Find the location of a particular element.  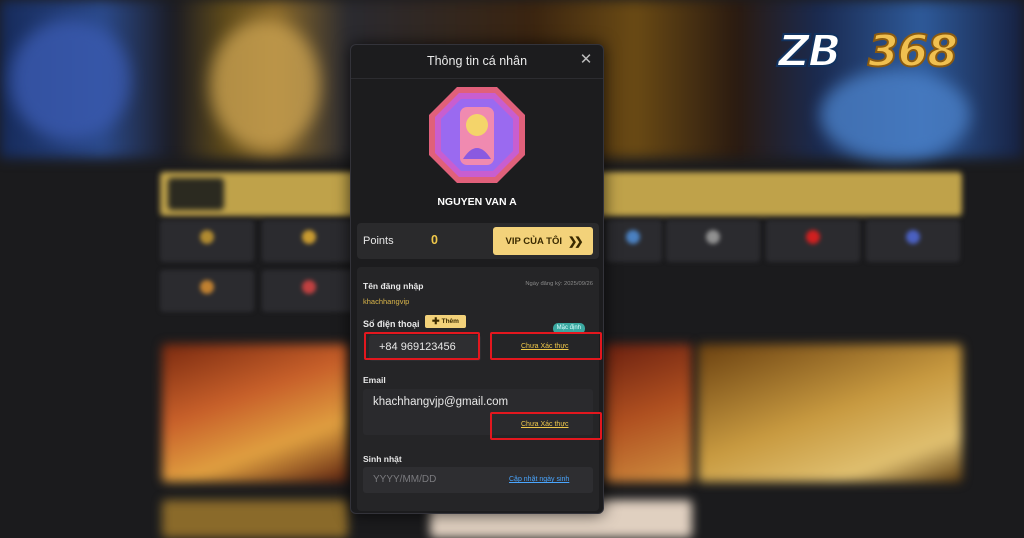

email-field: khachhangvjp@gmail.com is located at coordinates (478, 412).